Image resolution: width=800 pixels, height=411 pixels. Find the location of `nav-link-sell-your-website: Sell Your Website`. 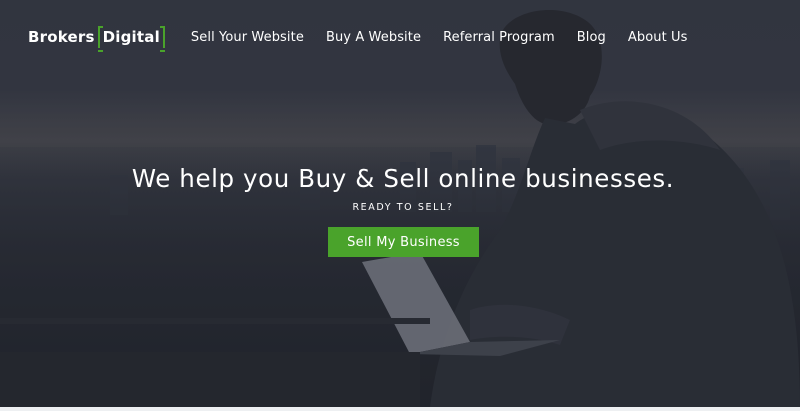

nav-link-sell-your-website: Sell Your Website is located at coordinates (247, 37).